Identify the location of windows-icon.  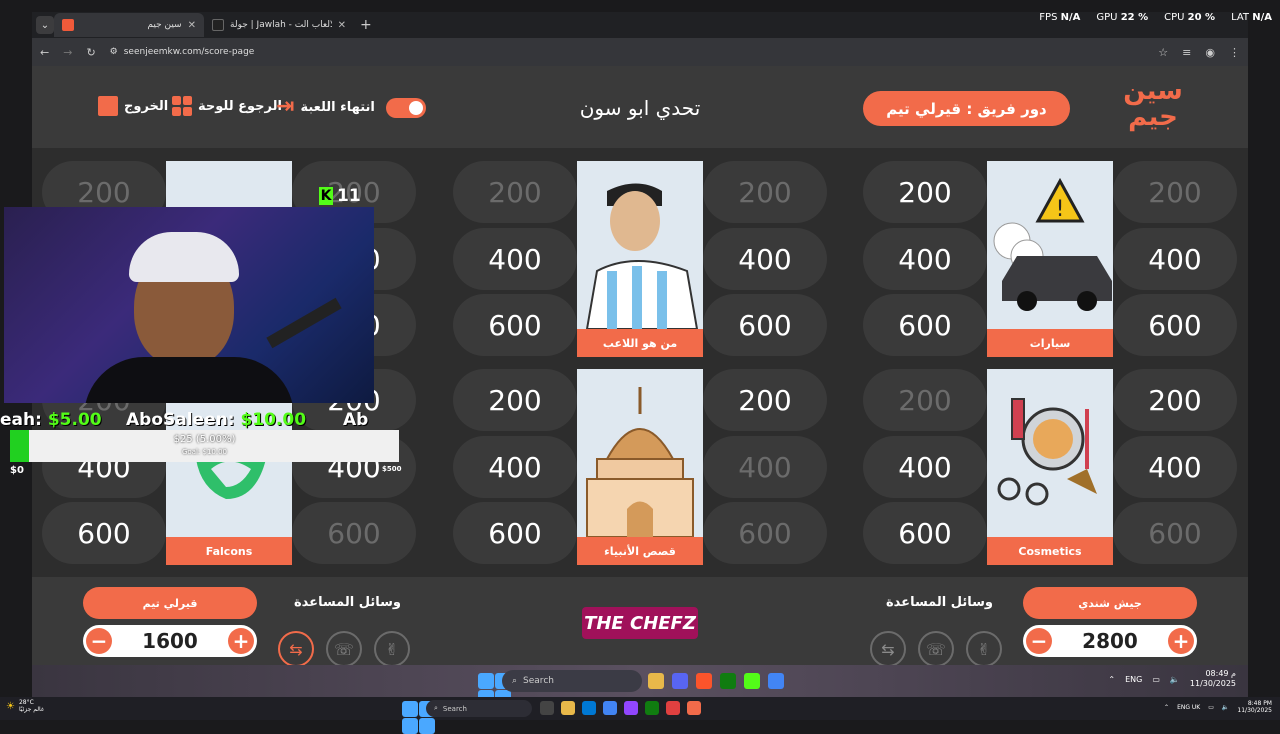
(418, 717).